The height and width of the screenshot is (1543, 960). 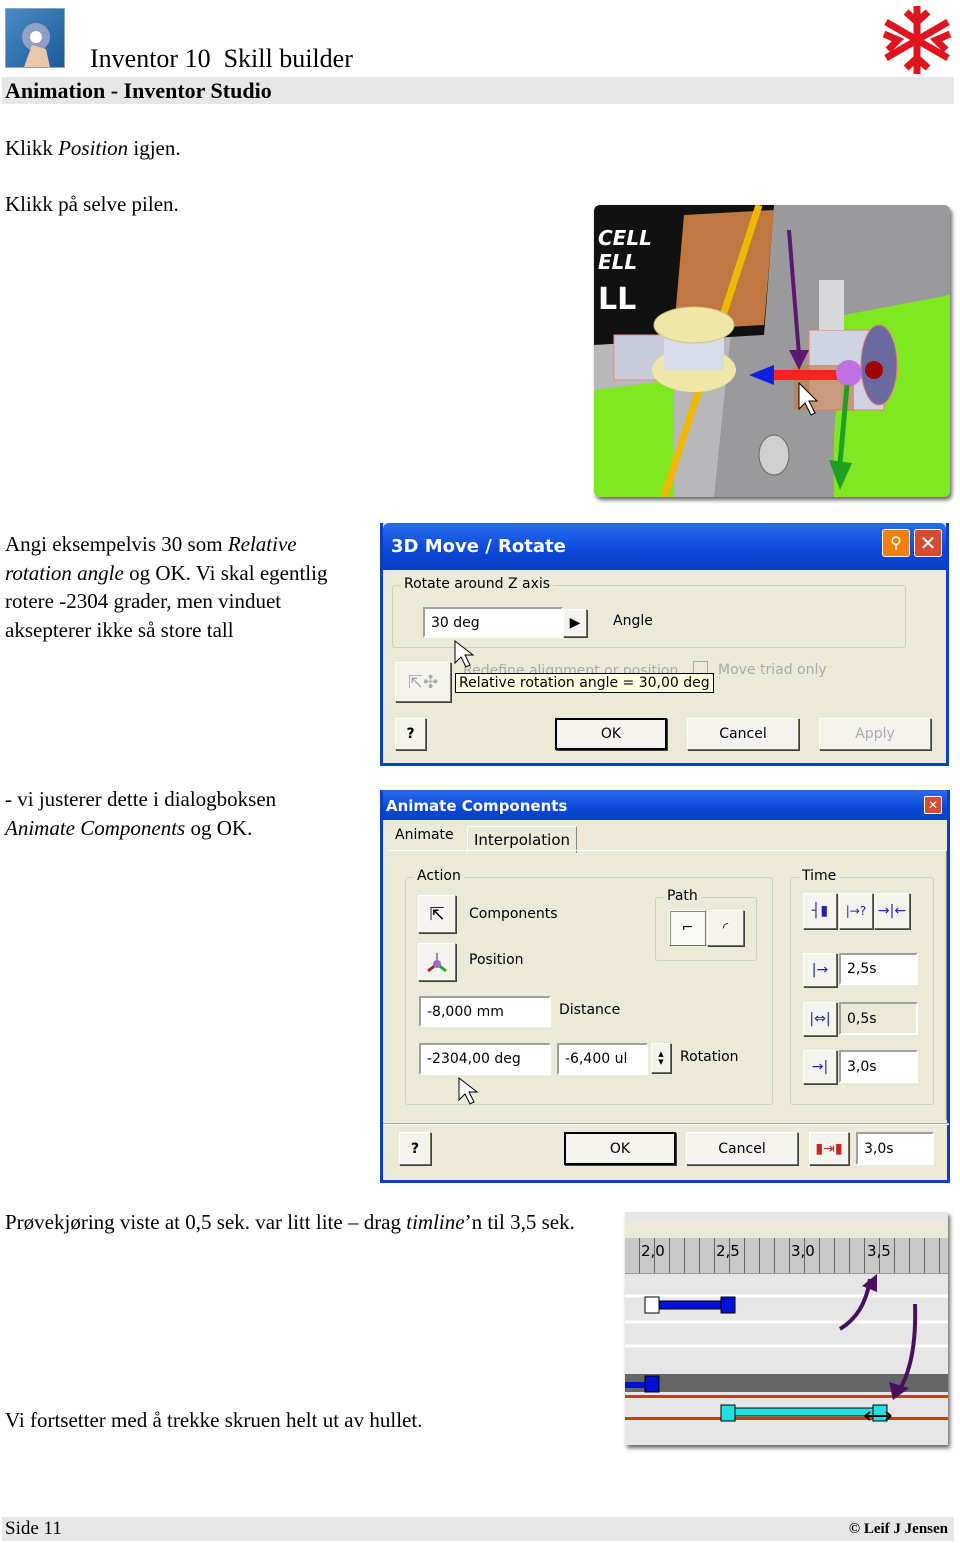 What do you see at coordinates (878, 969) in the screenshot?
I see `start-time-input: 2,5s` at bounding box center [878, 969].